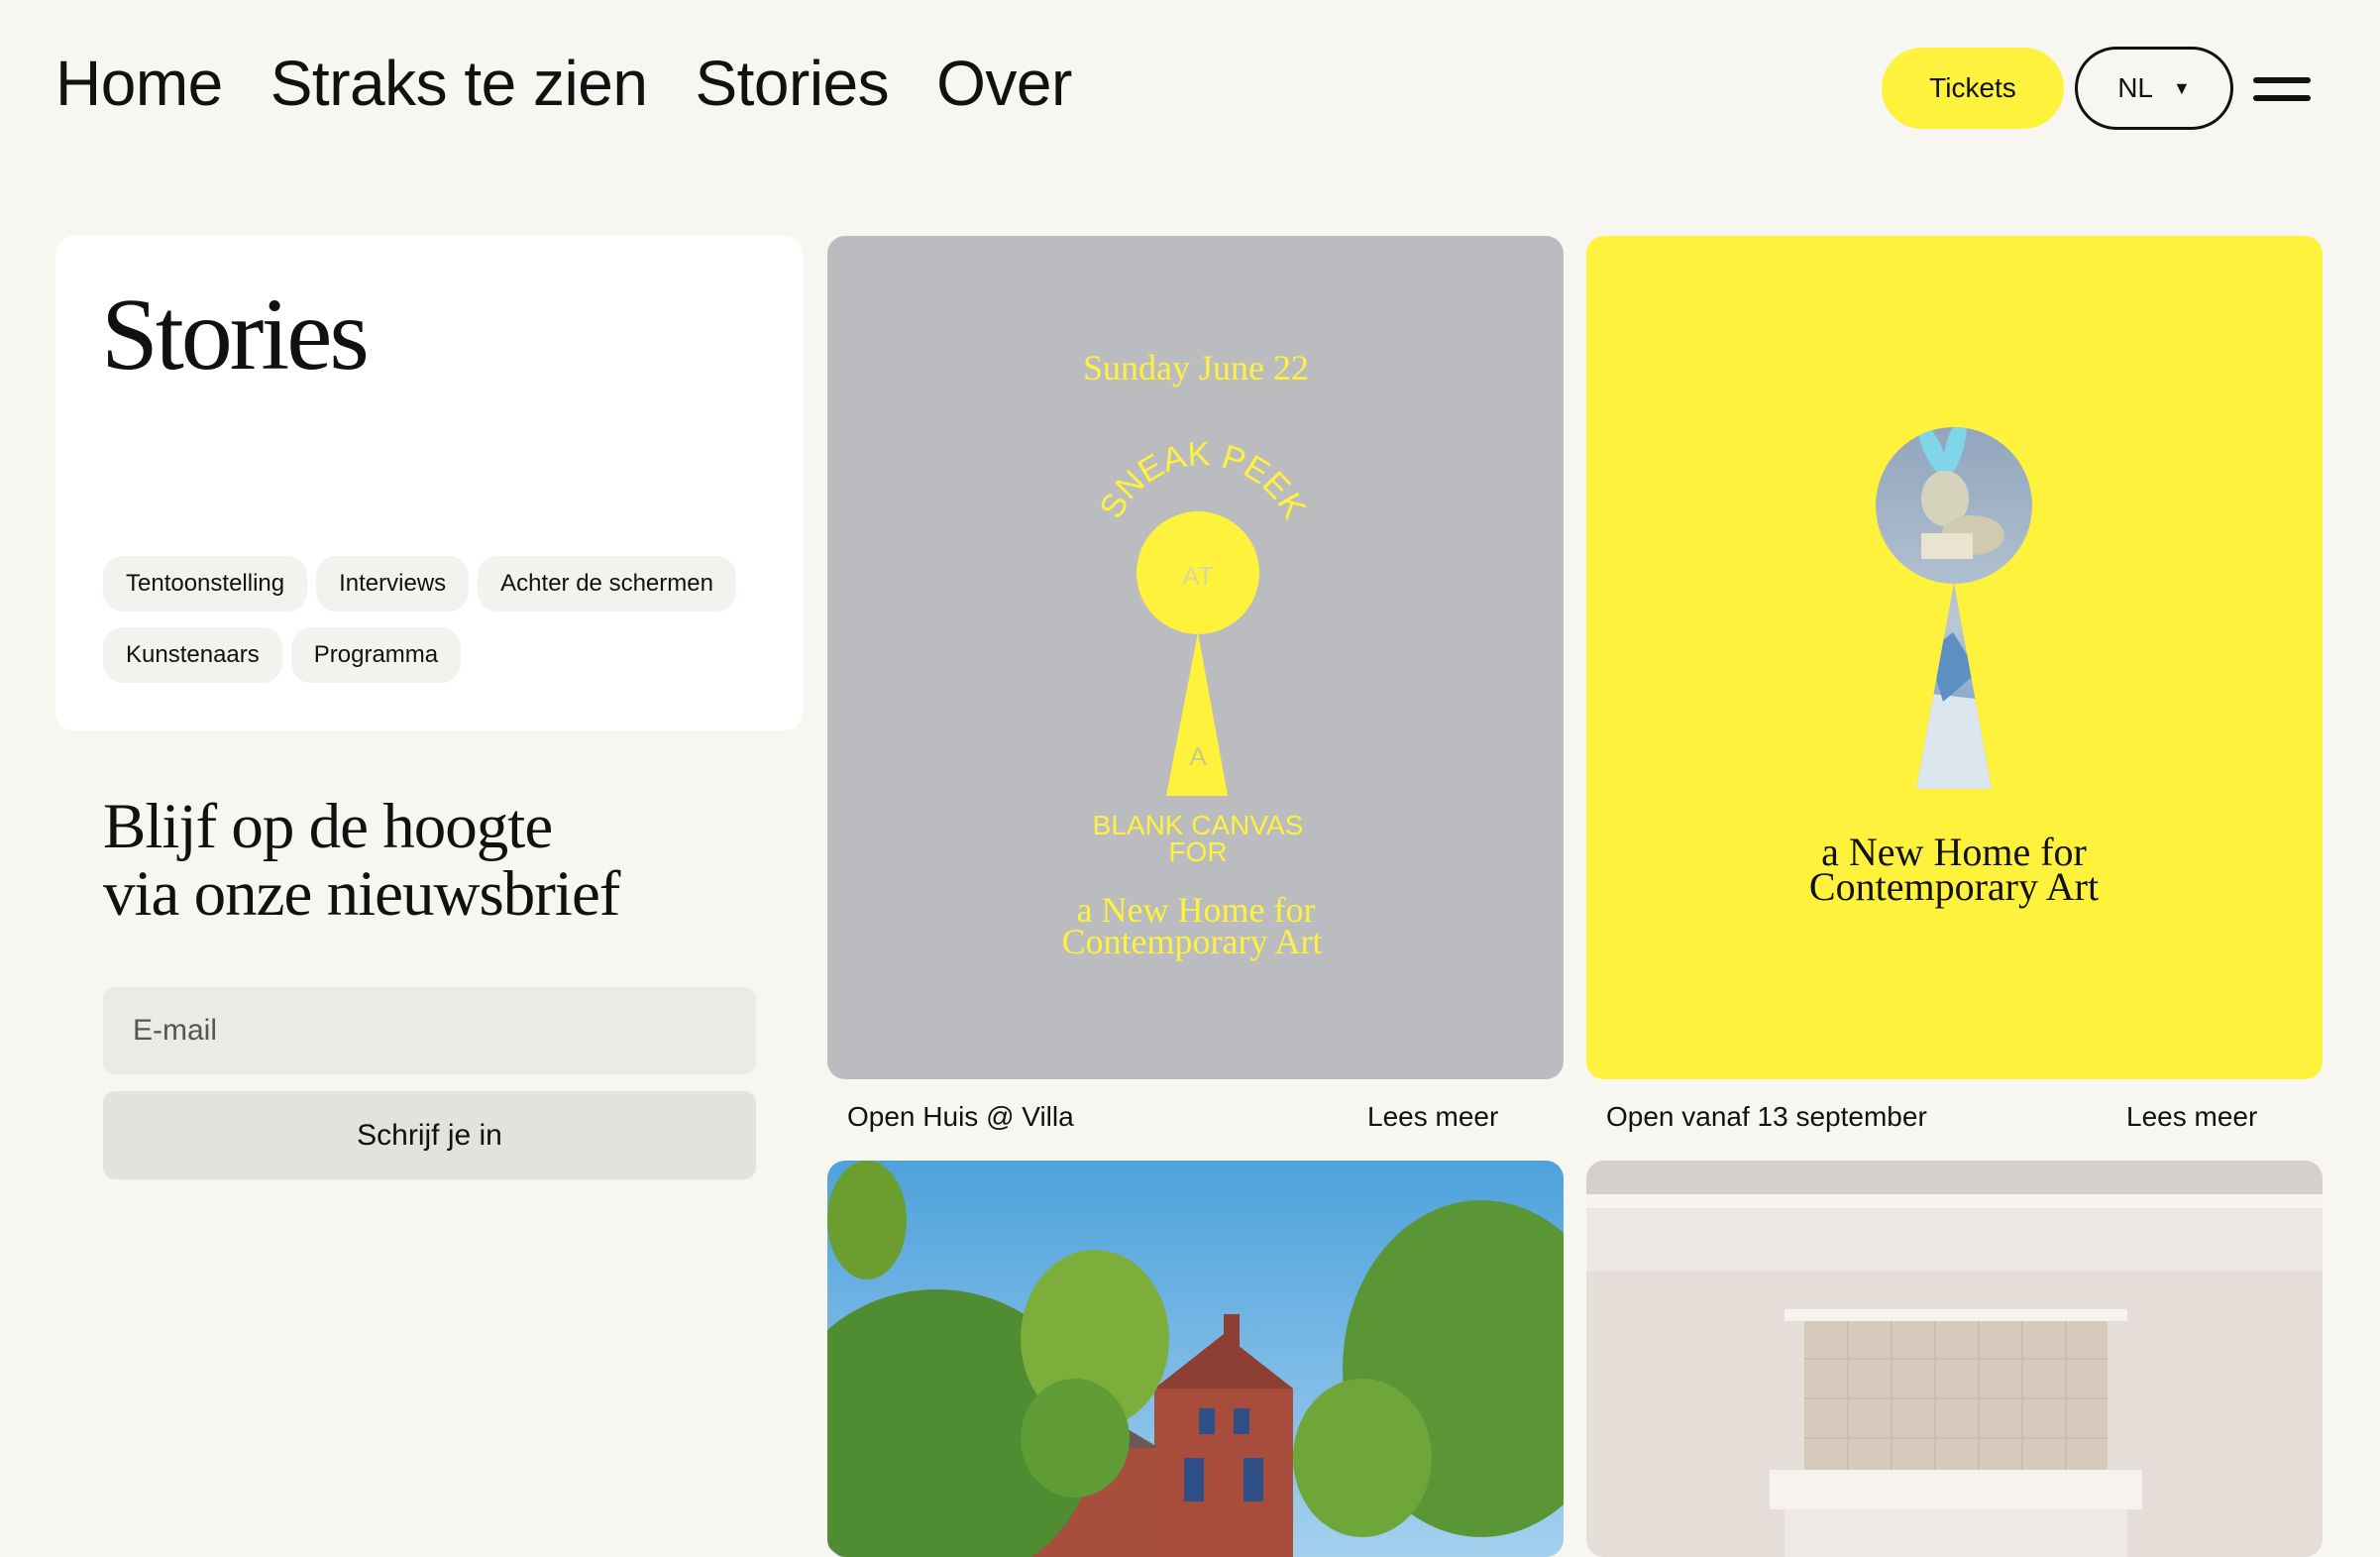  What do you see at coordinates (2154, 88) in the screenshot?
I see `language-select: NL ▼` at bounding box center [2154, 88].